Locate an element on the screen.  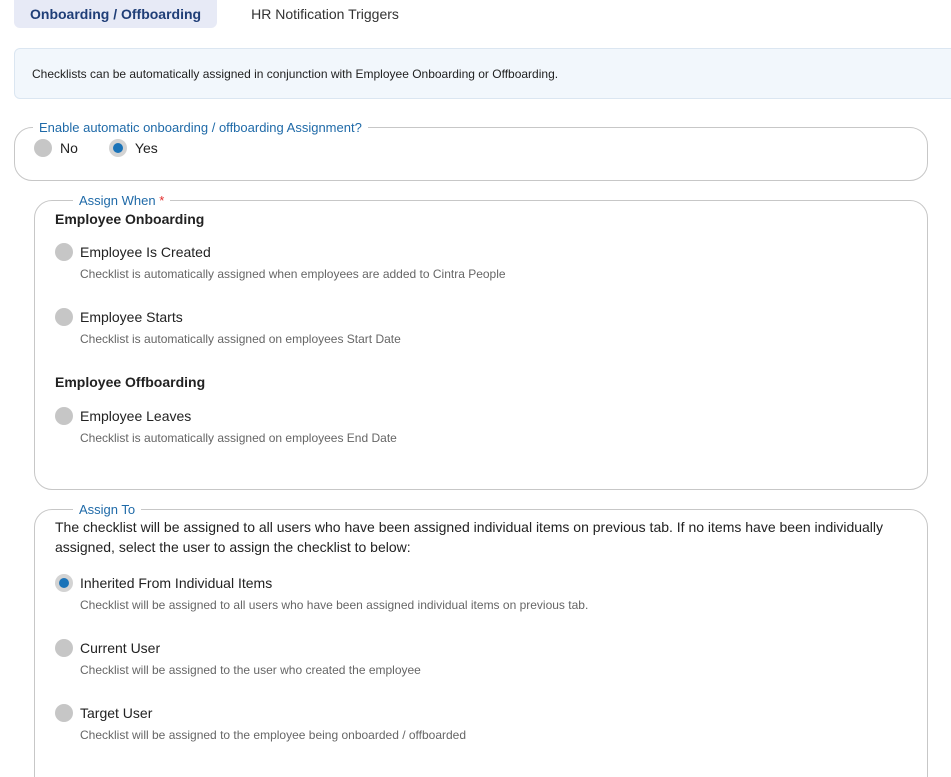
radio-no-label: No is located at coordinates (69, 148).